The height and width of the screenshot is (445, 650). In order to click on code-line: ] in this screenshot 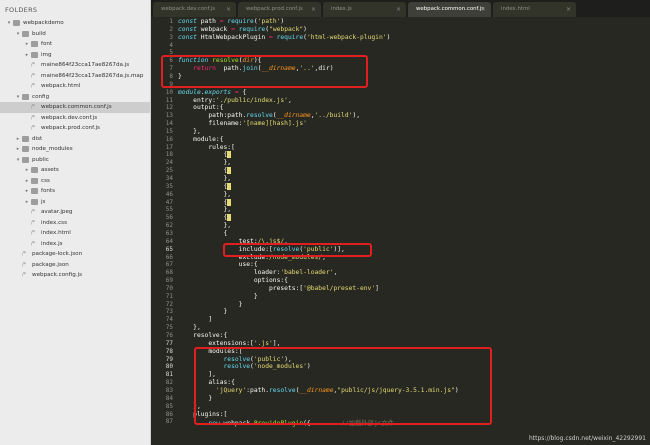, I will do `click(195, 319)`.